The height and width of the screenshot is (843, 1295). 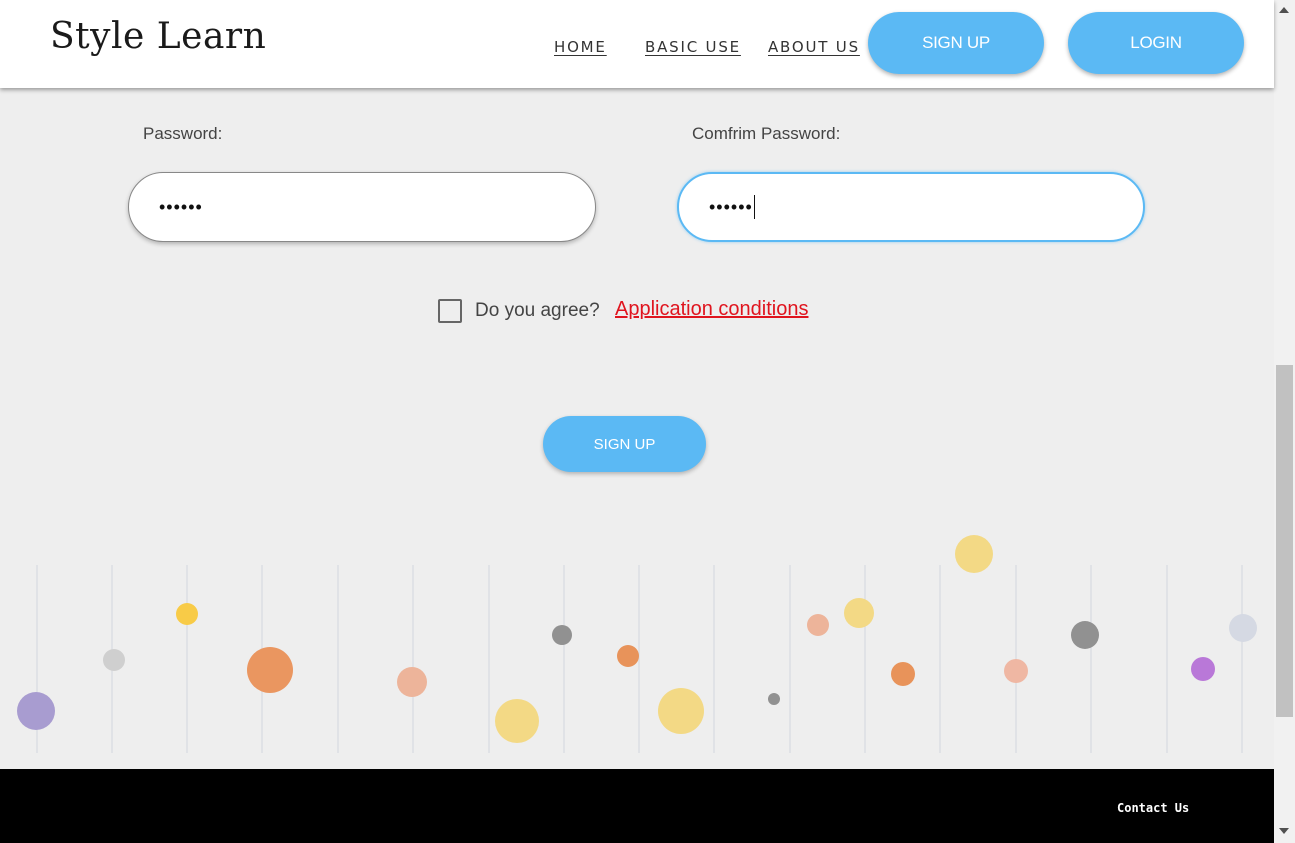 I want to click on nav-basic-use: BASIC USE, so click(x=693, y=47).